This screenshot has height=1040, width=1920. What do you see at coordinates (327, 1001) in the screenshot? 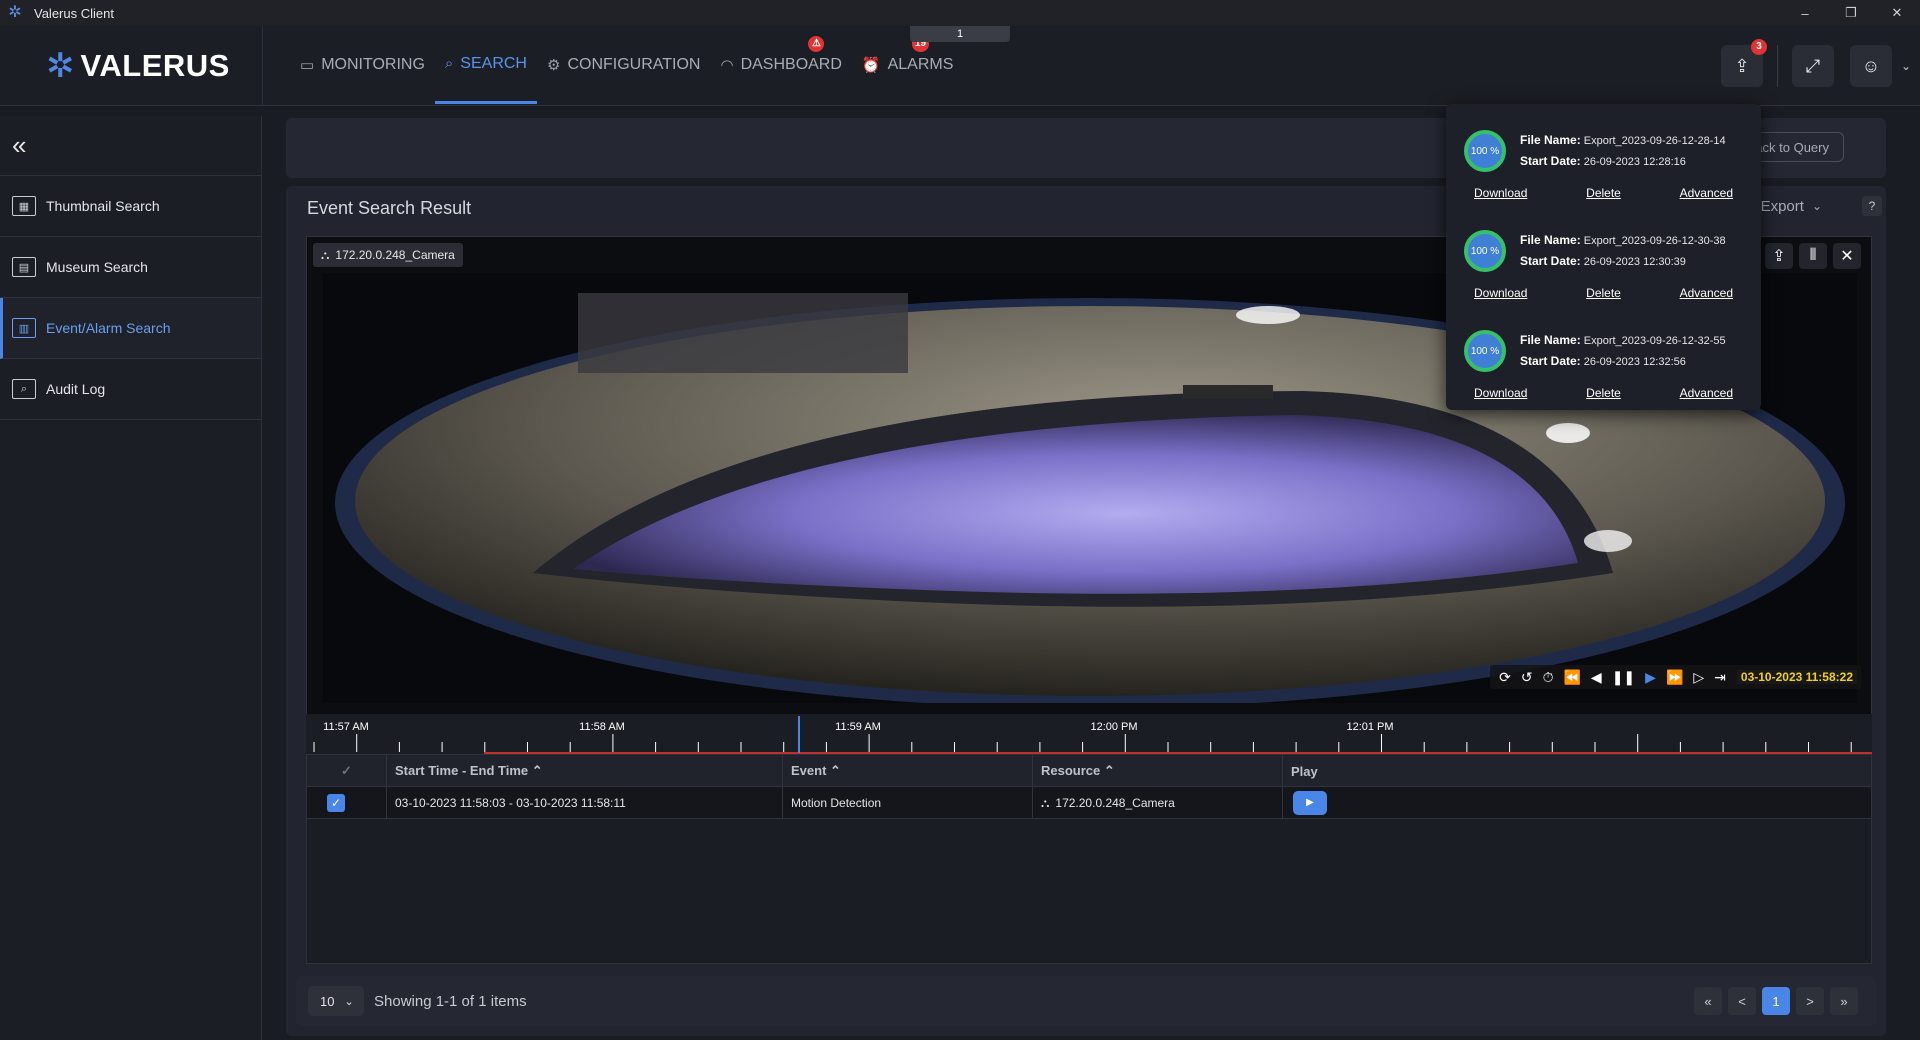
I see `page-size-value: 10` at bounding box center [327, 1001].